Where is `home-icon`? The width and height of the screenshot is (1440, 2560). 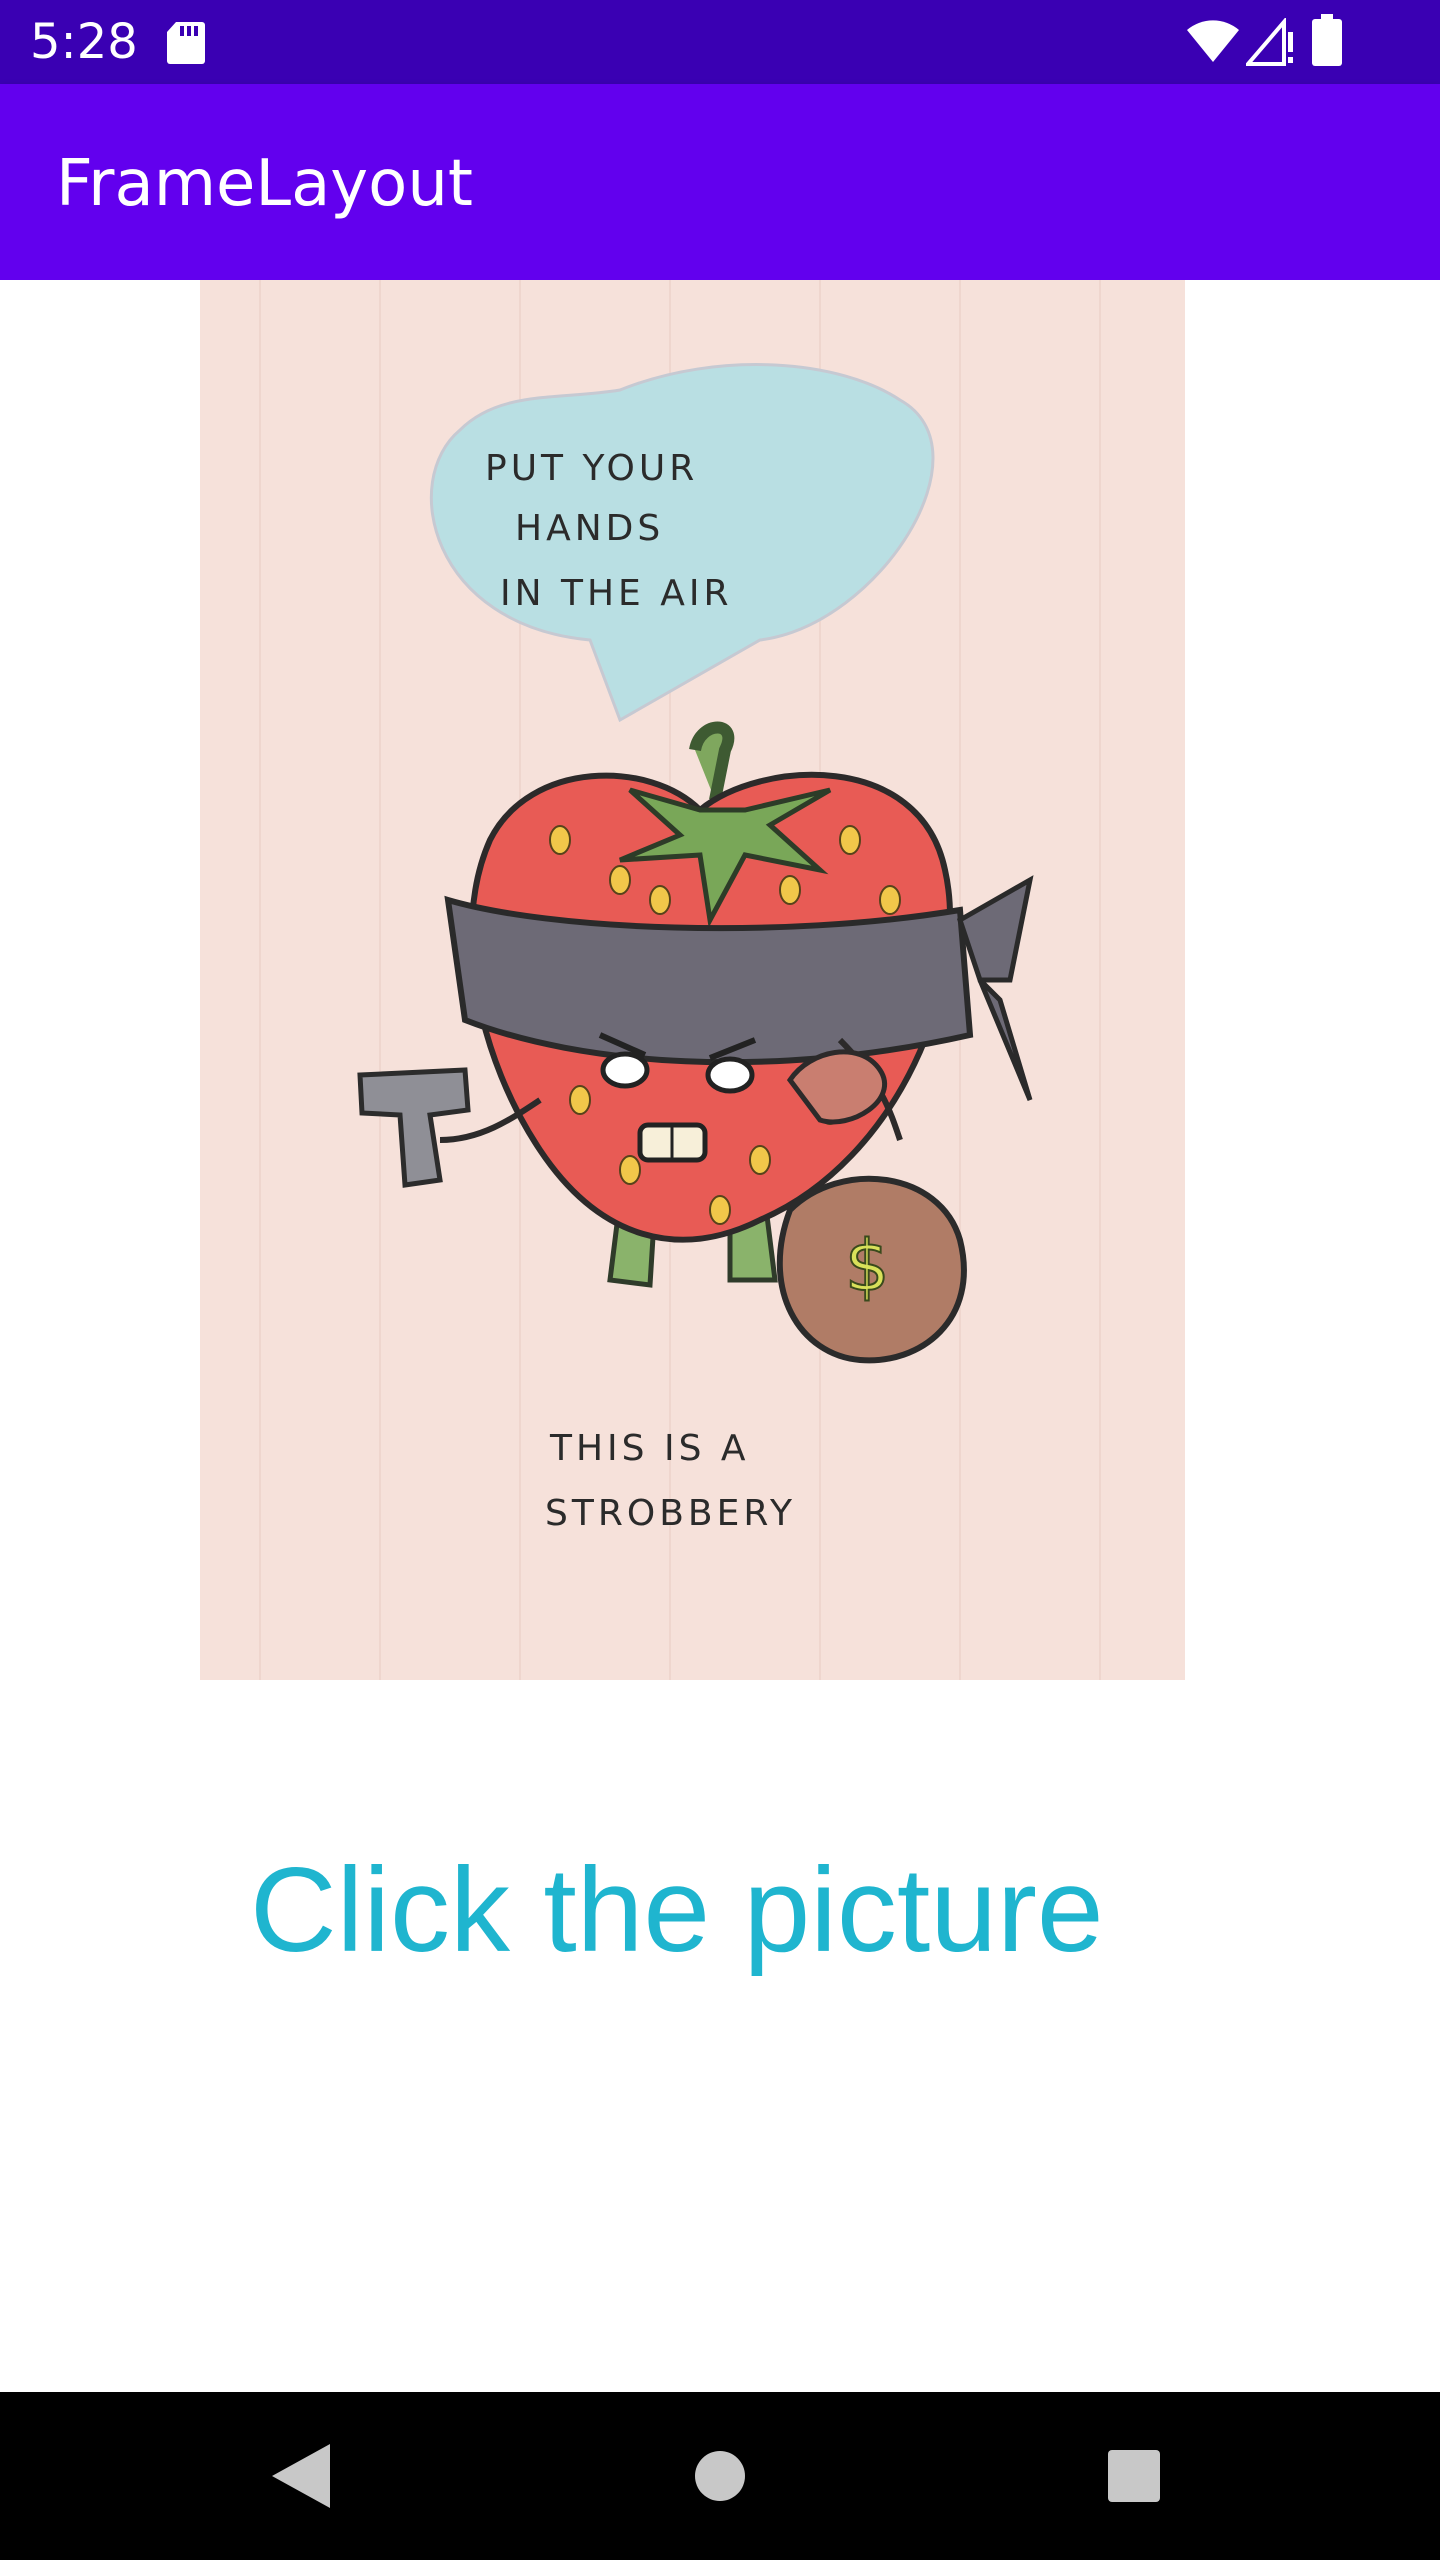
home-icon is located at coordinates (720, 2476).